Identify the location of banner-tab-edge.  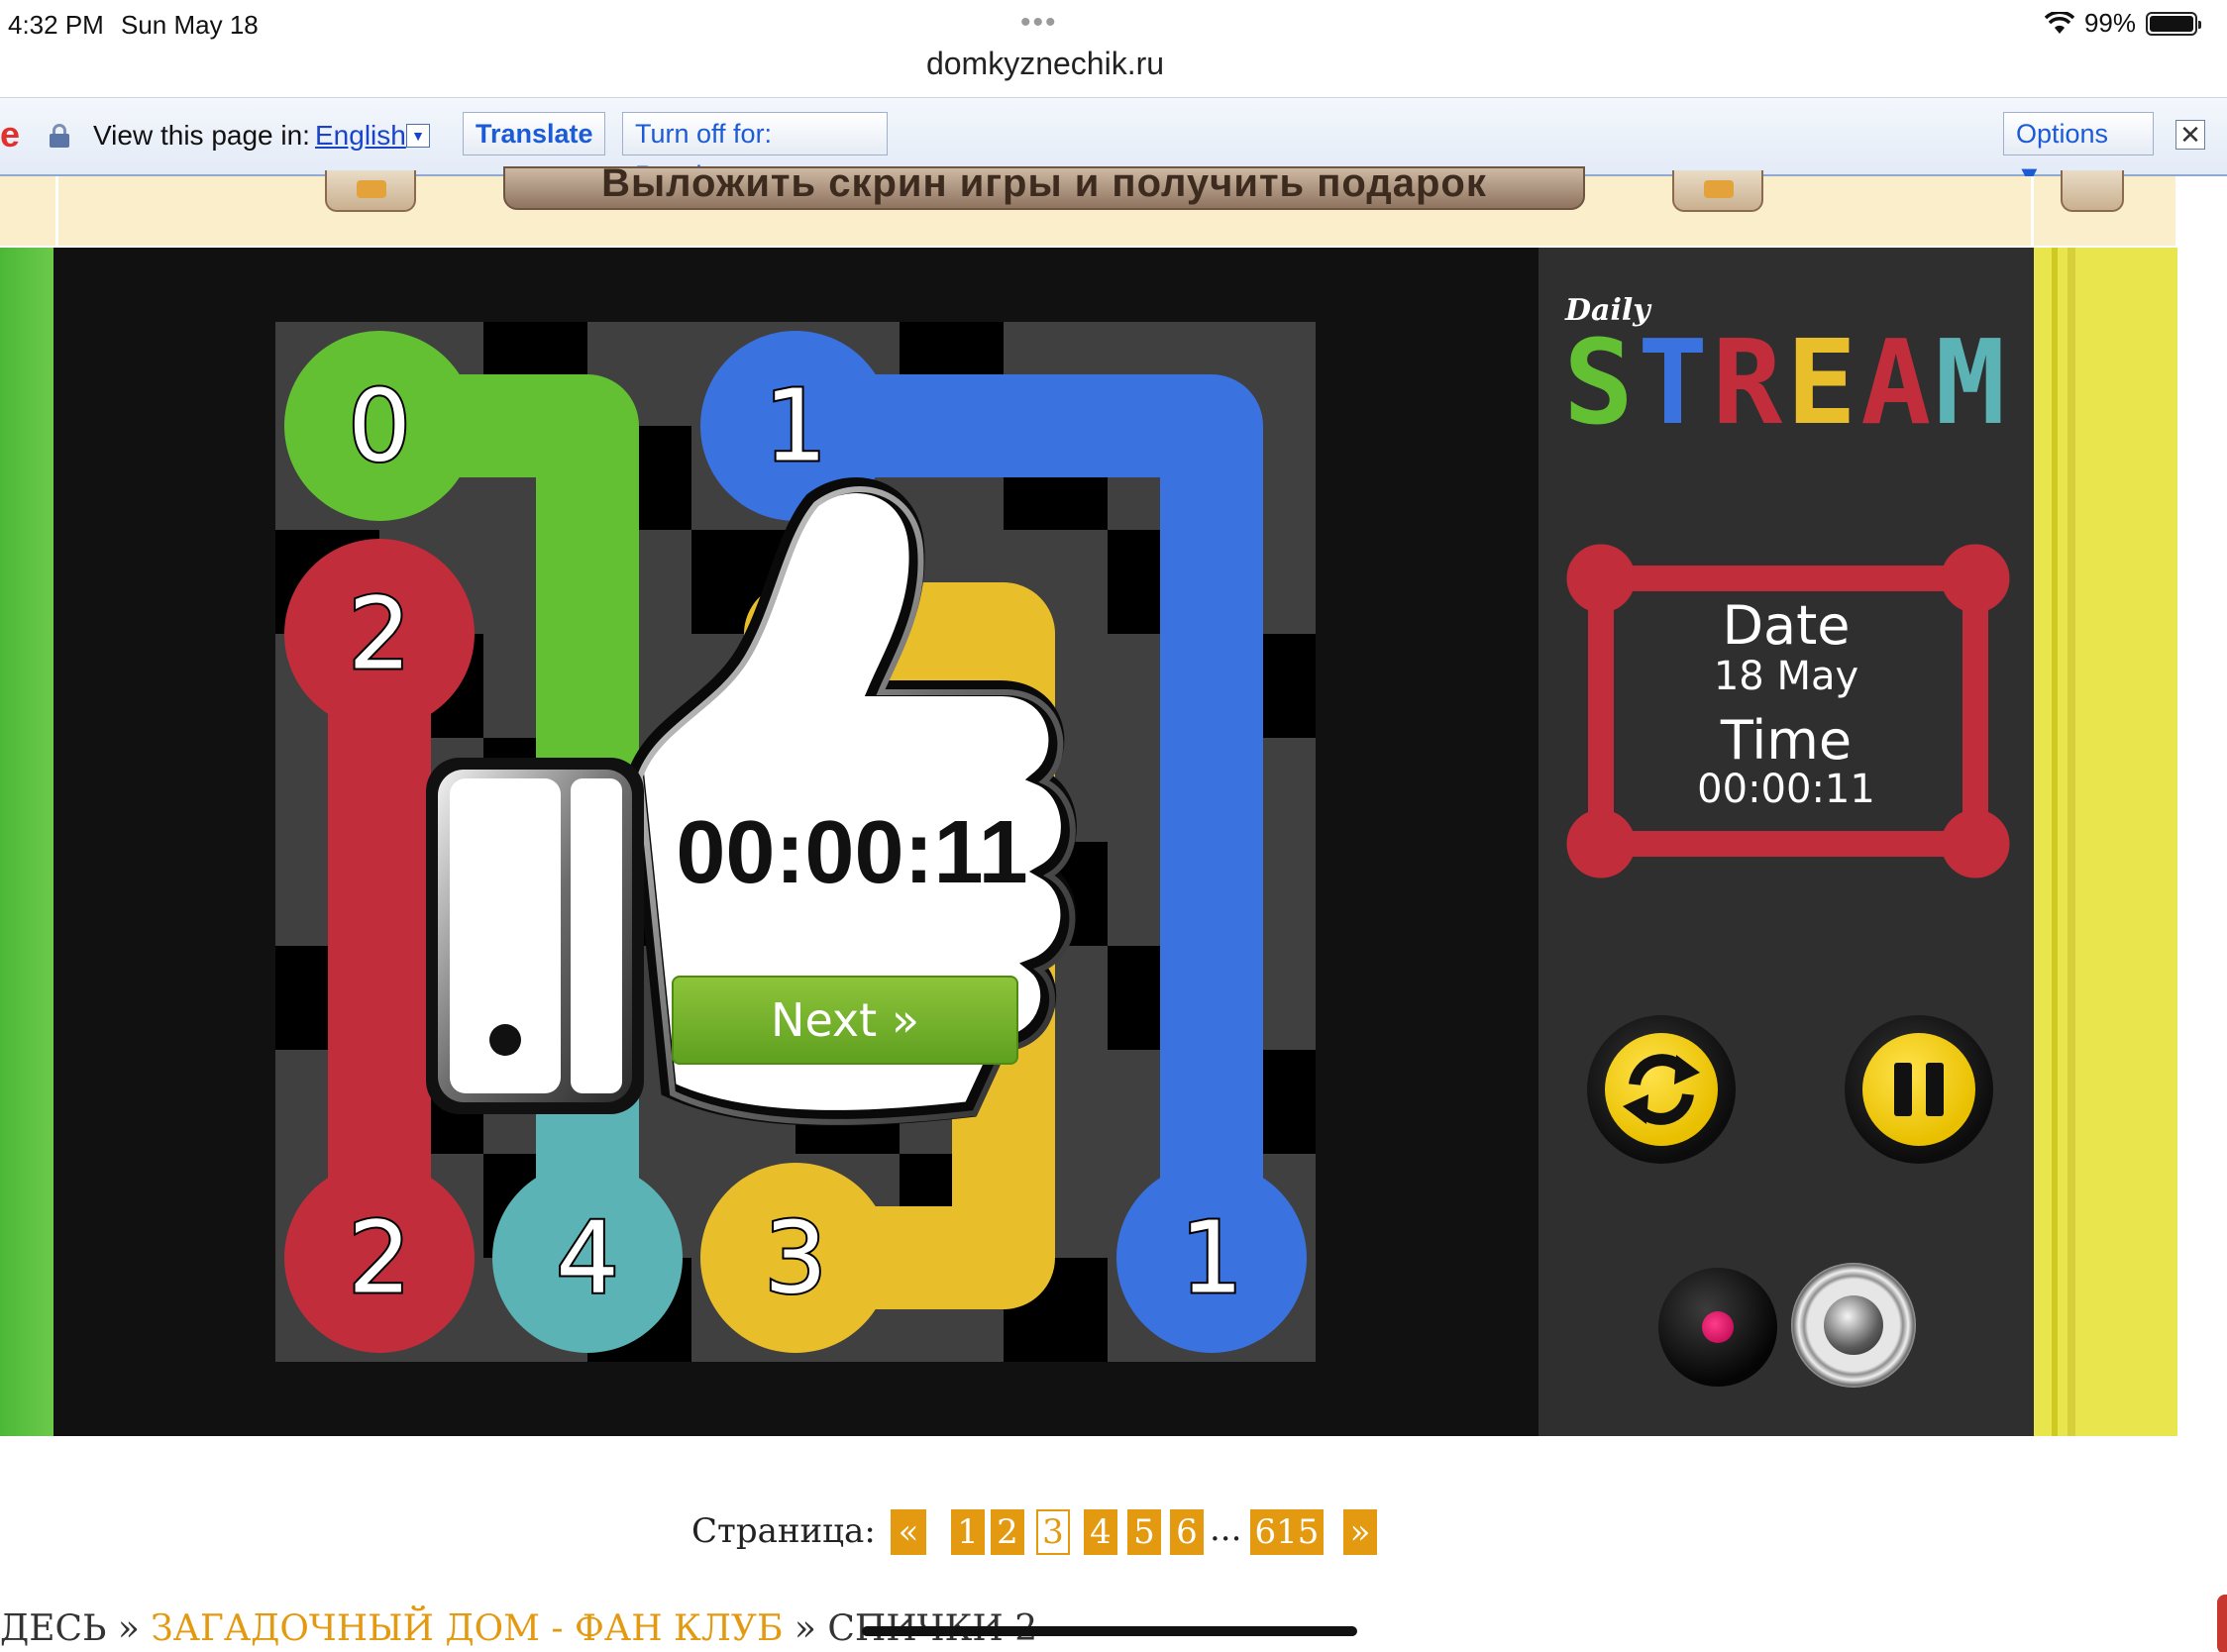
(2092, 191).